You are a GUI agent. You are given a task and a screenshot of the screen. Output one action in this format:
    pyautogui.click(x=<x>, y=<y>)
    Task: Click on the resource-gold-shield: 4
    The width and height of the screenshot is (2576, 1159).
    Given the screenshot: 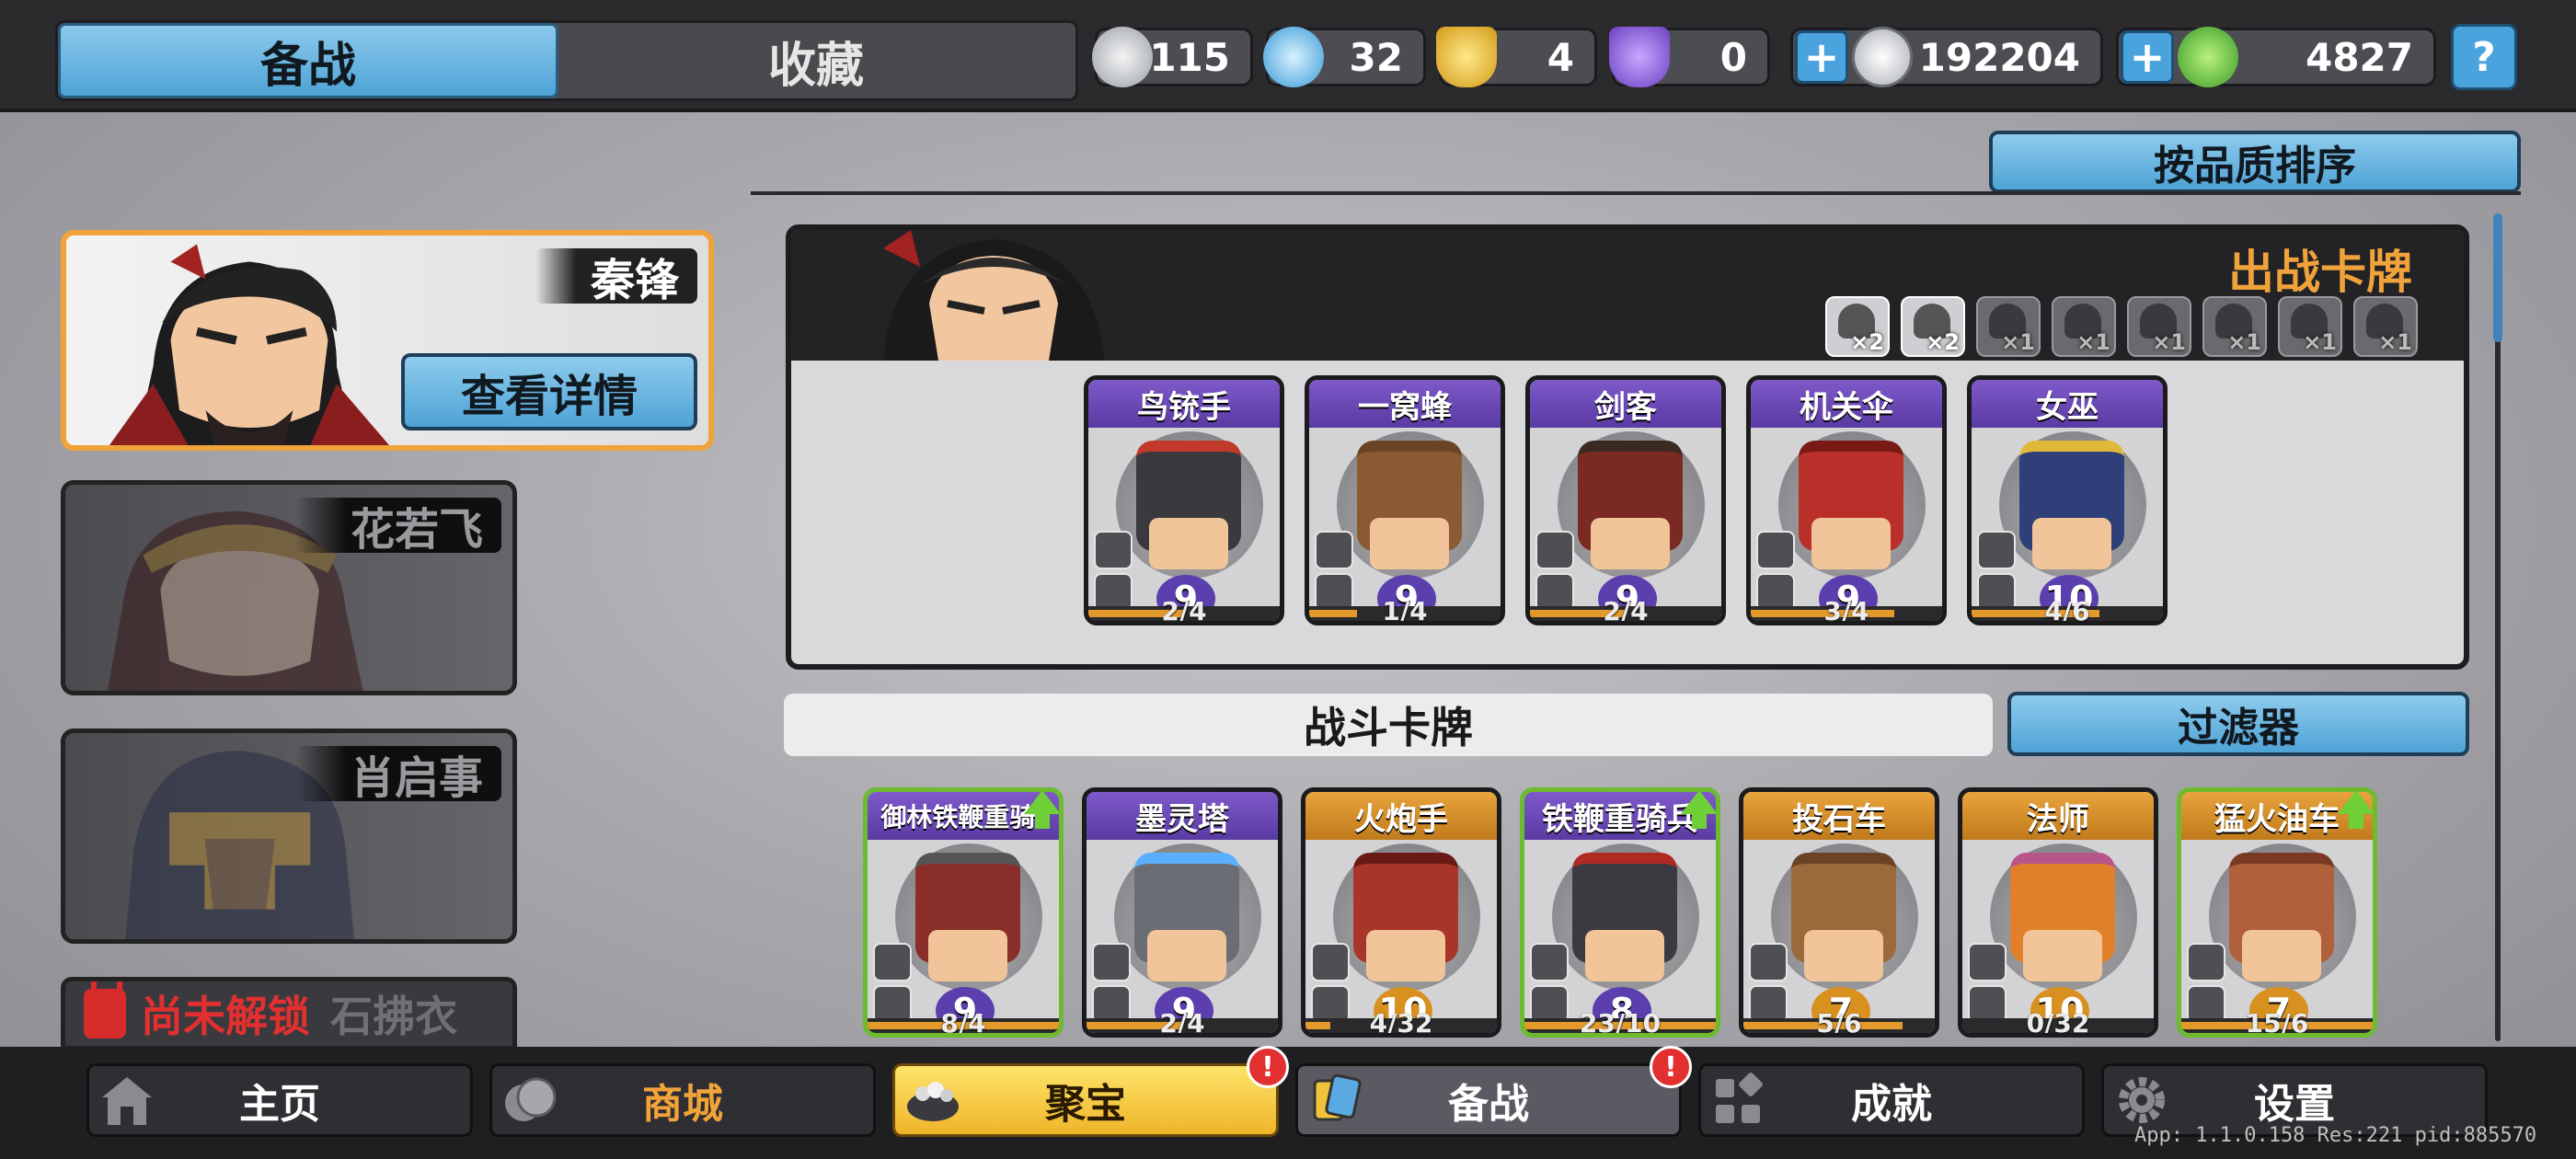 What is the action you would take?
    pyautogui.click(x=1516, y=57)
    